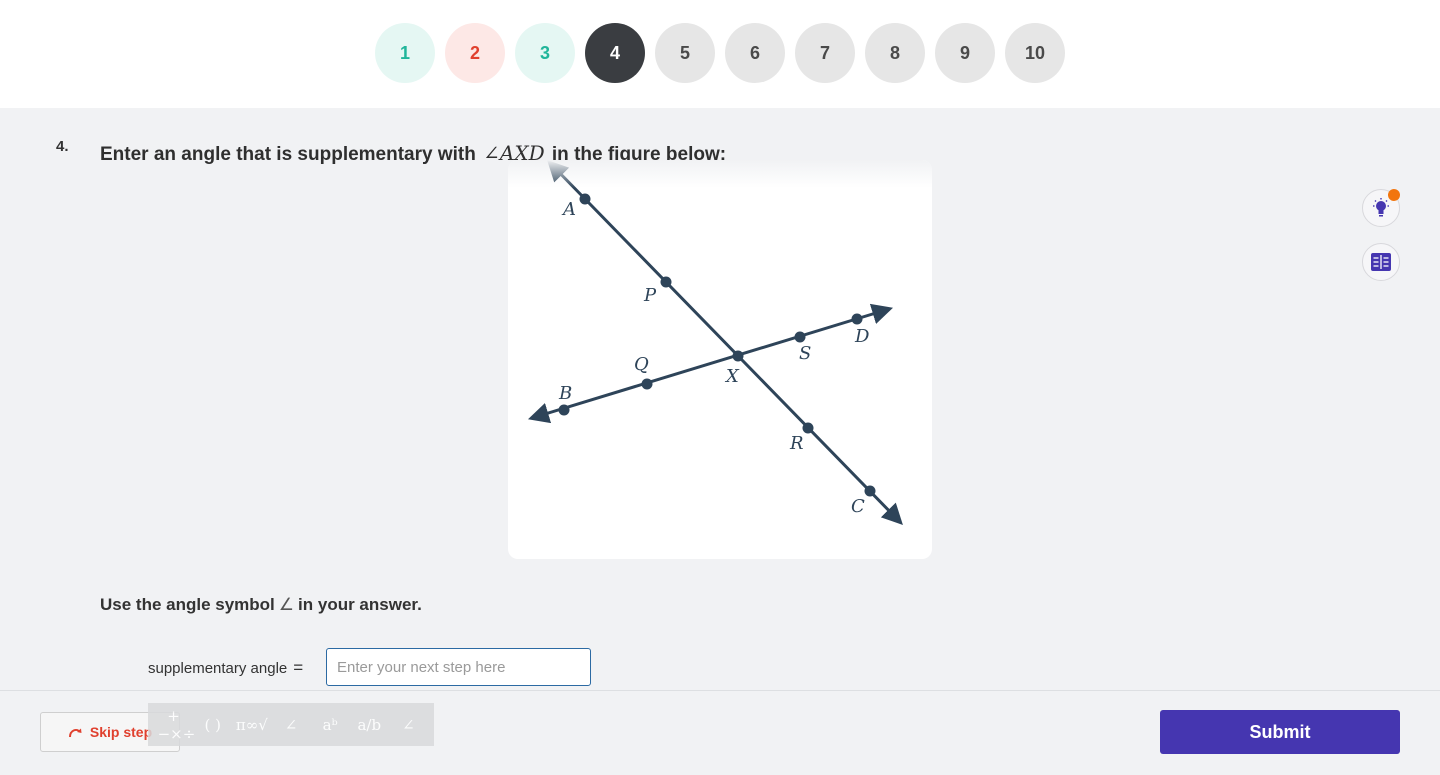  I want to click on lightbulb-icon, so click(1381, 207).